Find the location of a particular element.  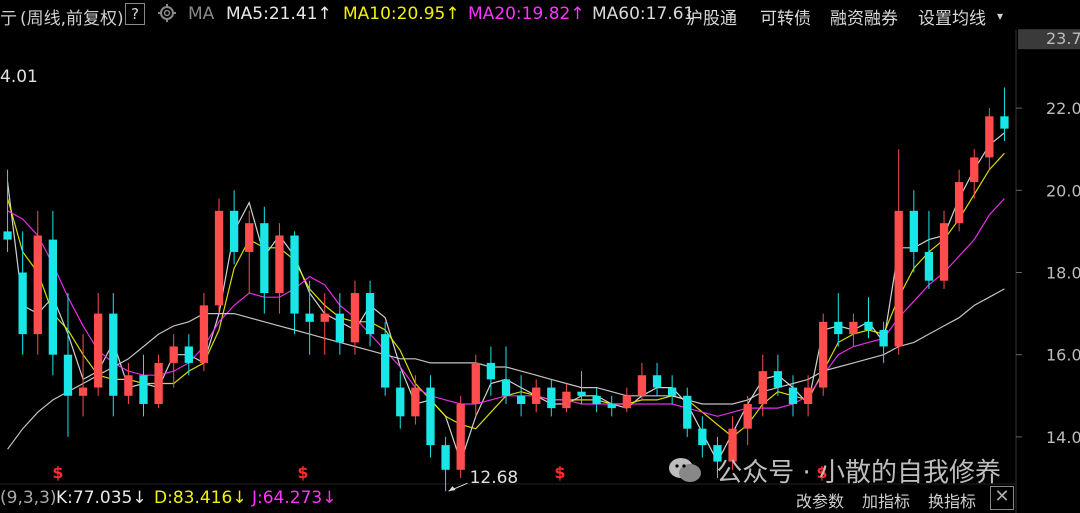

y-tick-label: 23.7 is located at coordinates (1063, 38).